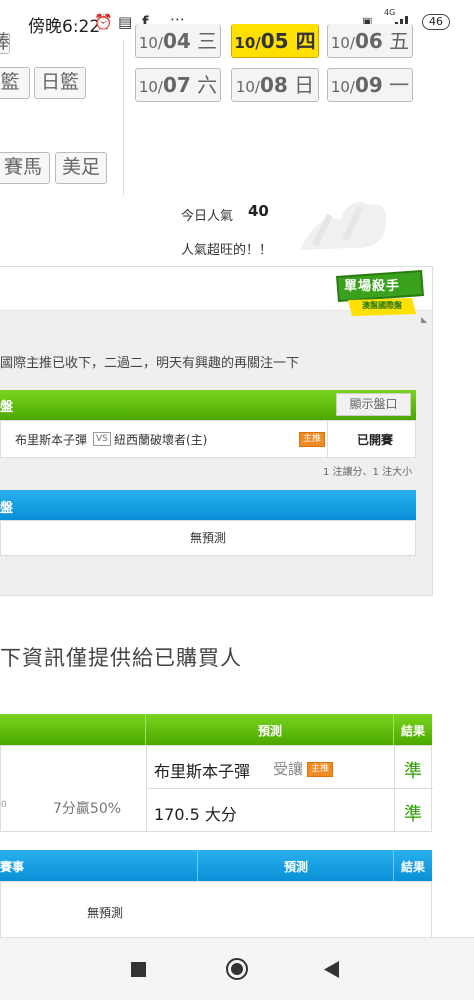 The height and width of the screenshot is (1000, 474). What do you see at coordinates (64, 27) in the screenshot?
I see `status-time: 傍晚6:22` at bounding box center [64, 27].